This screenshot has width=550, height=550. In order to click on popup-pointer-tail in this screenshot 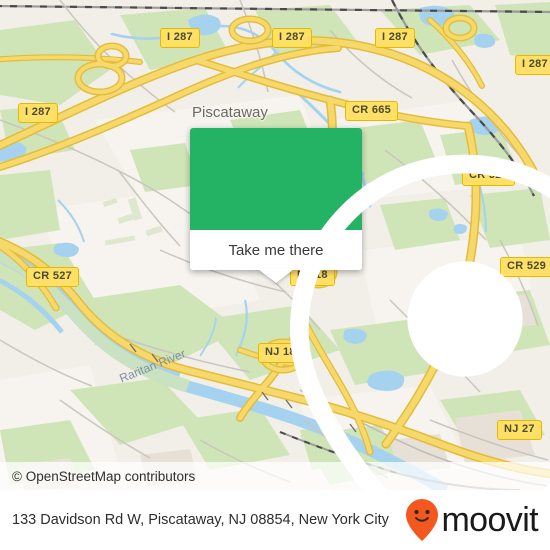, I will do `click(276, 276)`.